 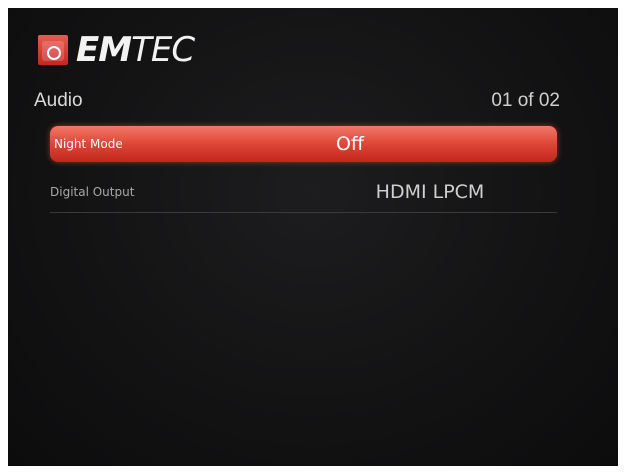 I want to click on brand-logo: EMTEC, so click(x=116, y=50).